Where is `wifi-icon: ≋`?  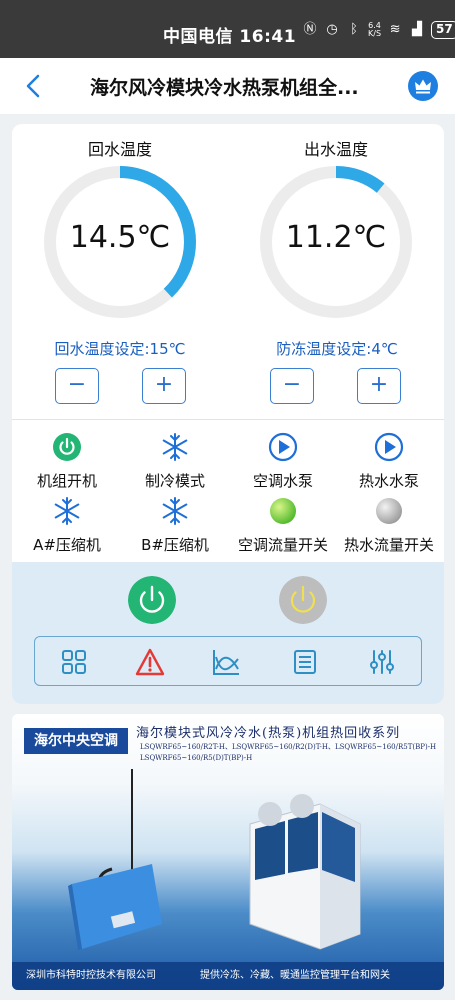
wifi-icon: ≋ is located at coordinates (395, 29).